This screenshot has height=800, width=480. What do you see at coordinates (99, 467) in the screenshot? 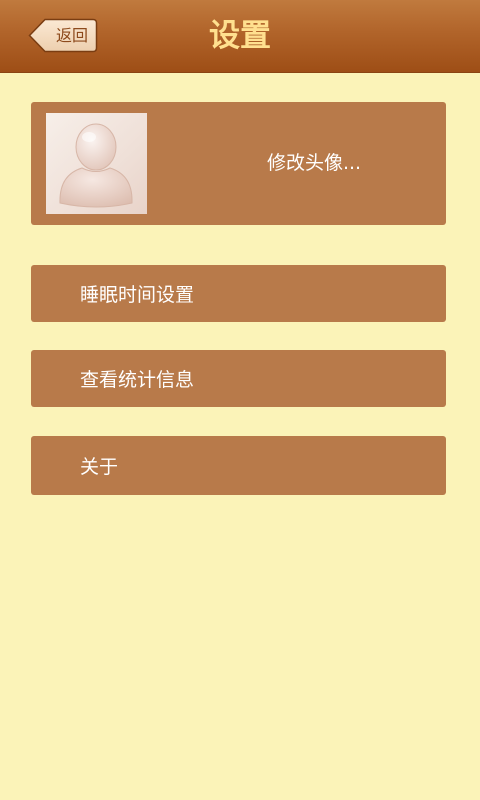
I see `menu-item-label: 关于` at bounding box center [99, 467].